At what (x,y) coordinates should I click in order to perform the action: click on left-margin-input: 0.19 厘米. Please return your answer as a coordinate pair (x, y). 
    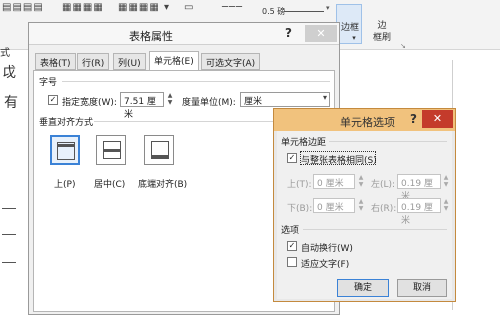
    Looking at the image, I should click on (419, 188).